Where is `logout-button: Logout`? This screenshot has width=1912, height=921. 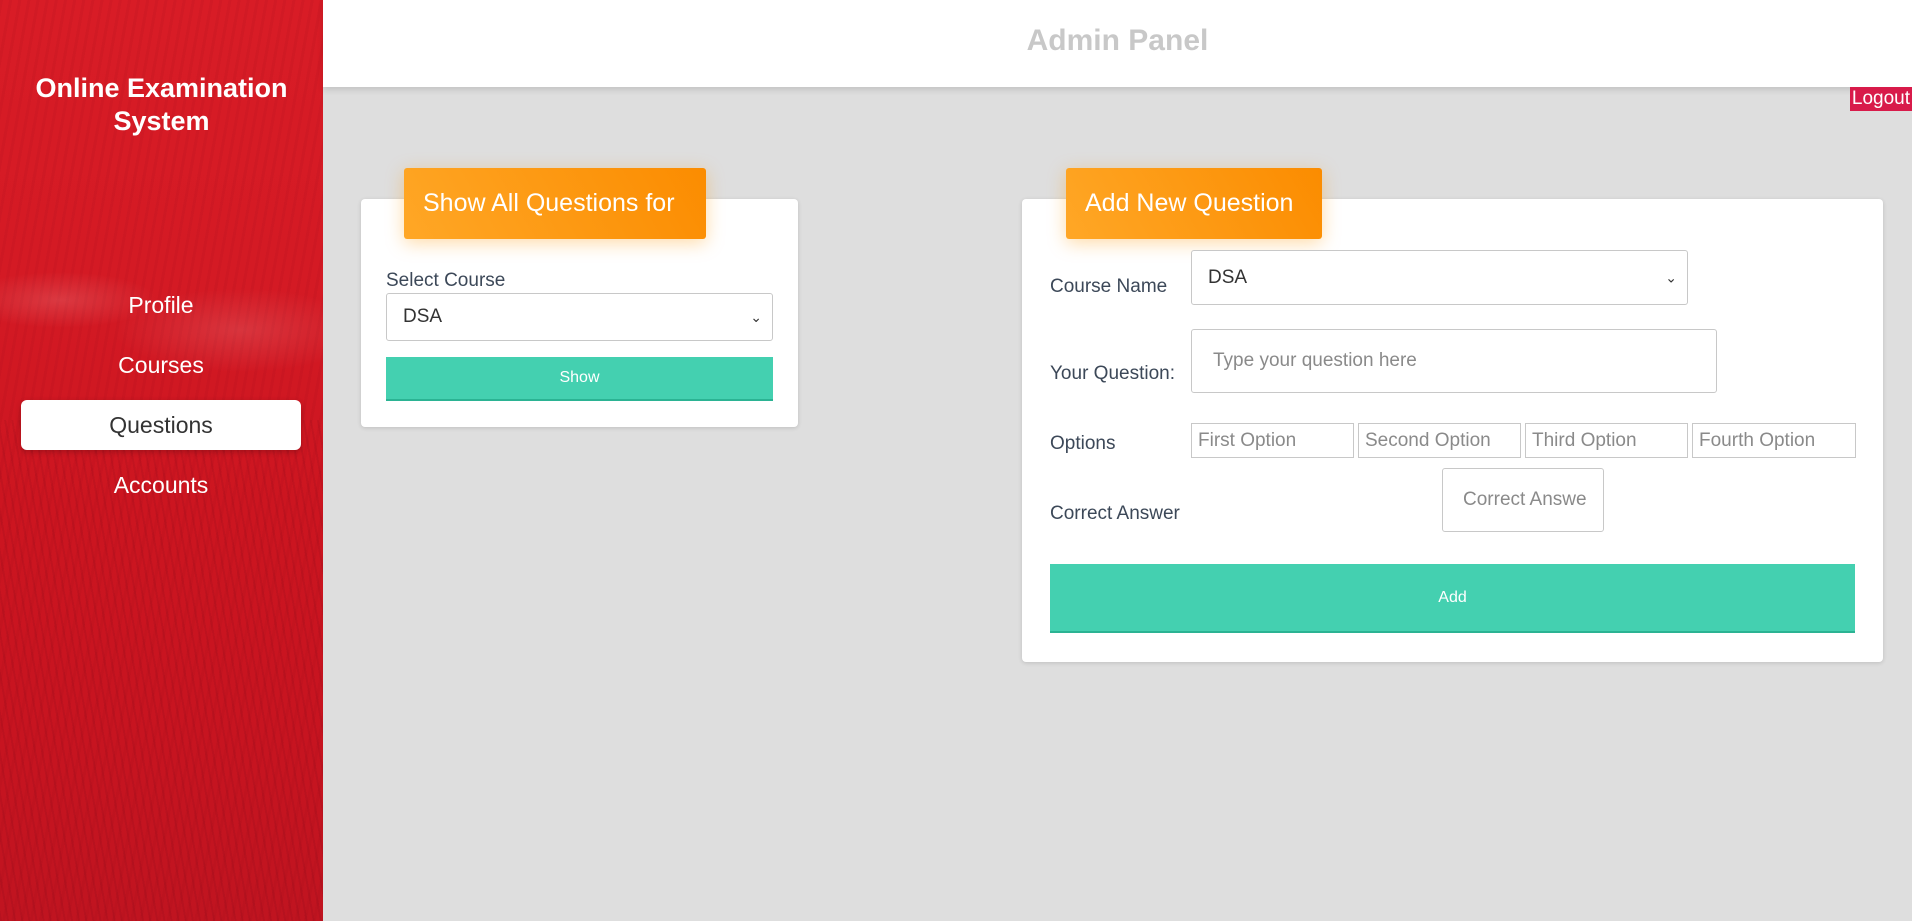 logout-button: Logout is located at coordinates (1880, 99).